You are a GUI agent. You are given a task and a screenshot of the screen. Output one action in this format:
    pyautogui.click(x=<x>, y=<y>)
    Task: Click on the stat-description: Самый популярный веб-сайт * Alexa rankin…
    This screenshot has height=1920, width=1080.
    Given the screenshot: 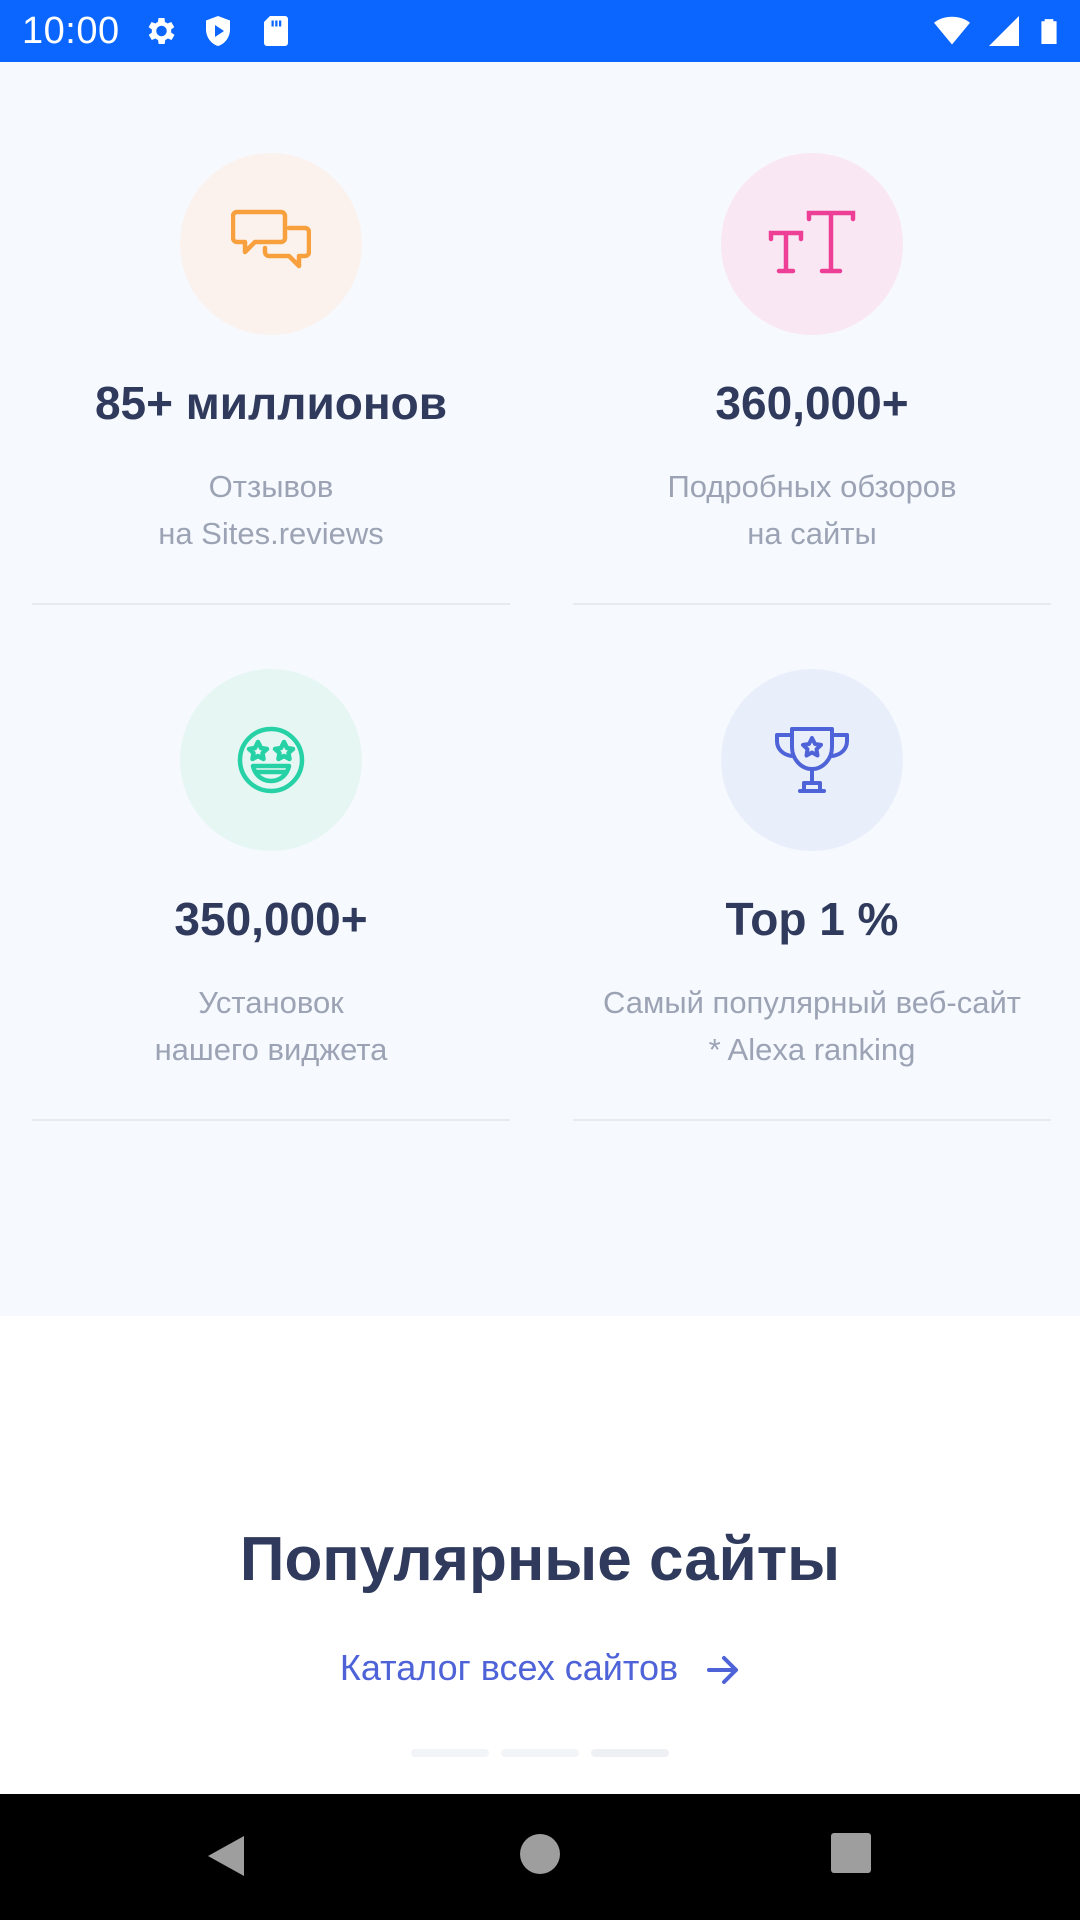 What is the action you would take?
    pyautogui.click(x=812, y=1026)
    